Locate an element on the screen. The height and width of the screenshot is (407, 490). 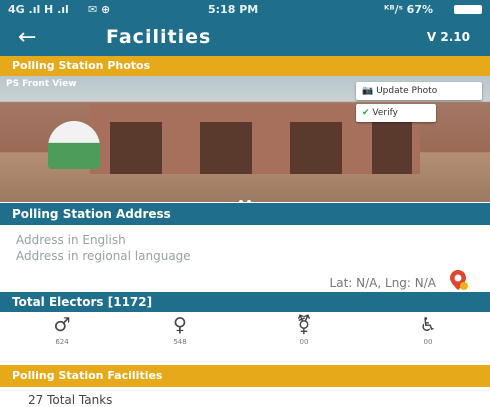
status-time: 5:18 PM is located at coordinates (233, 9).